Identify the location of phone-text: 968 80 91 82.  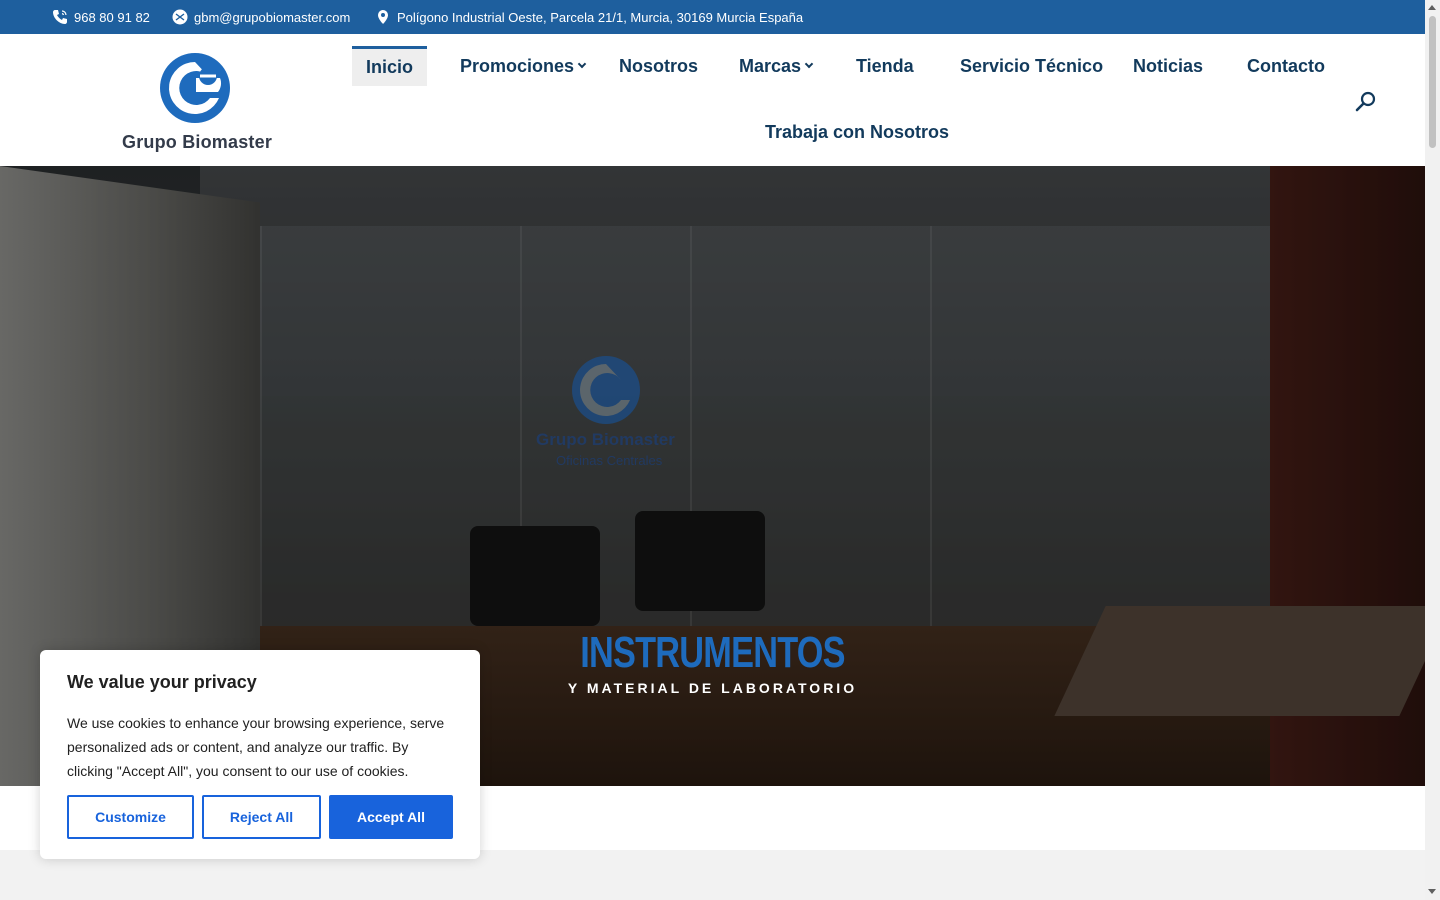
(112, 17).